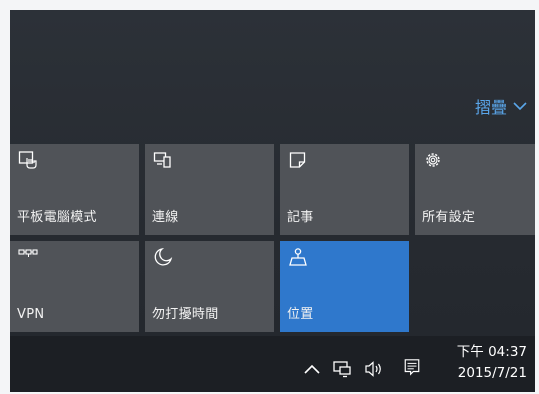  Describe the element at coordinates (475, 189) in the screenshot. I see `tile-all-settings: 所有設定` at that location.